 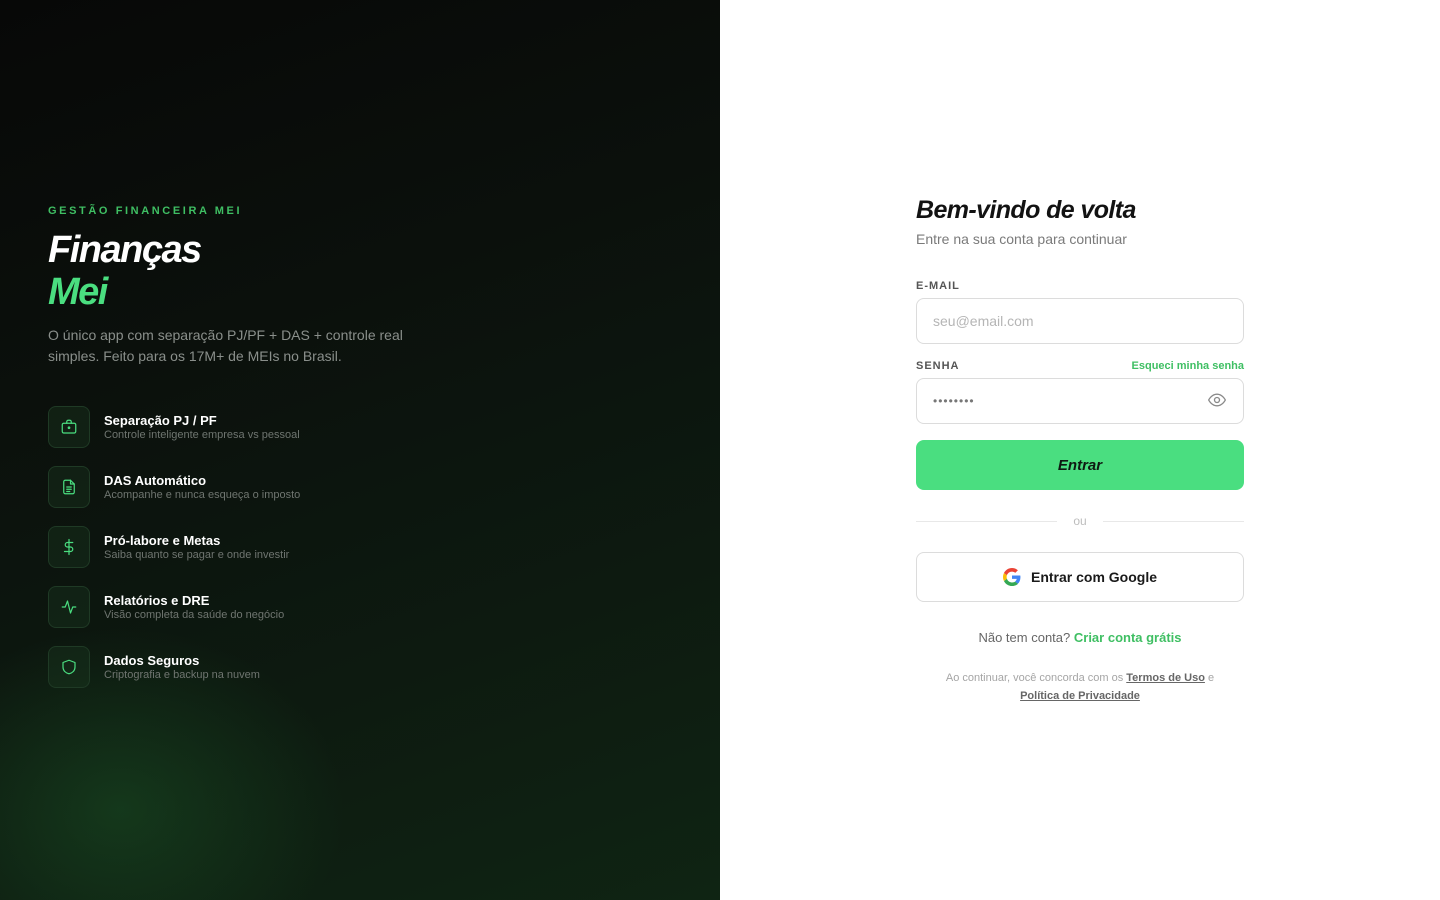 I want to click on brand-title: Finanças Mei, so click(x=248, y=271).